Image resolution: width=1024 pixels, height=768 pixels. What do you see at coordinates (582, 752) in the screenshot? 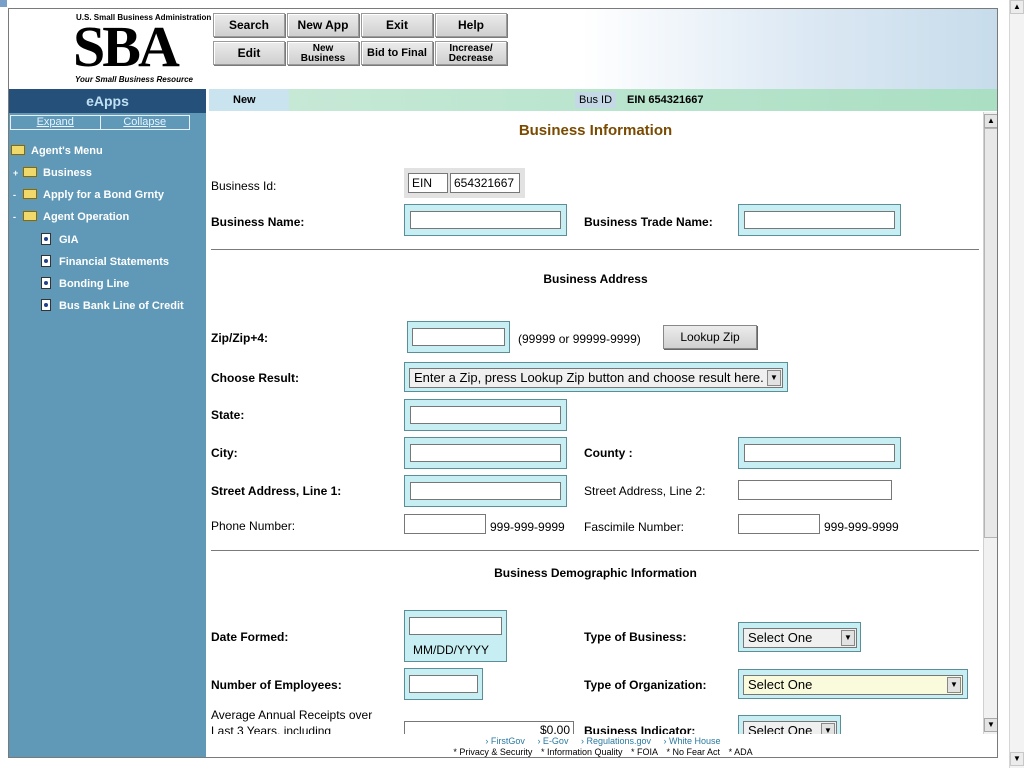
I see `footer-link-quality: * Information Quality` at bounding box center [582, 752].